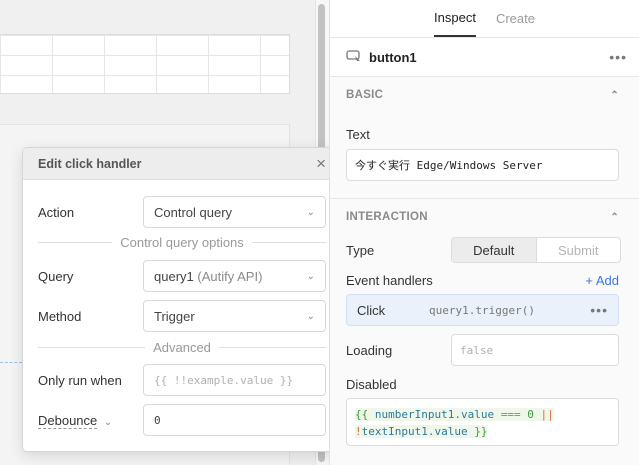  Describe the element at coordinates (182, 164) in the screenshot. I see `modal-header: Edit click handler ×` at that location.